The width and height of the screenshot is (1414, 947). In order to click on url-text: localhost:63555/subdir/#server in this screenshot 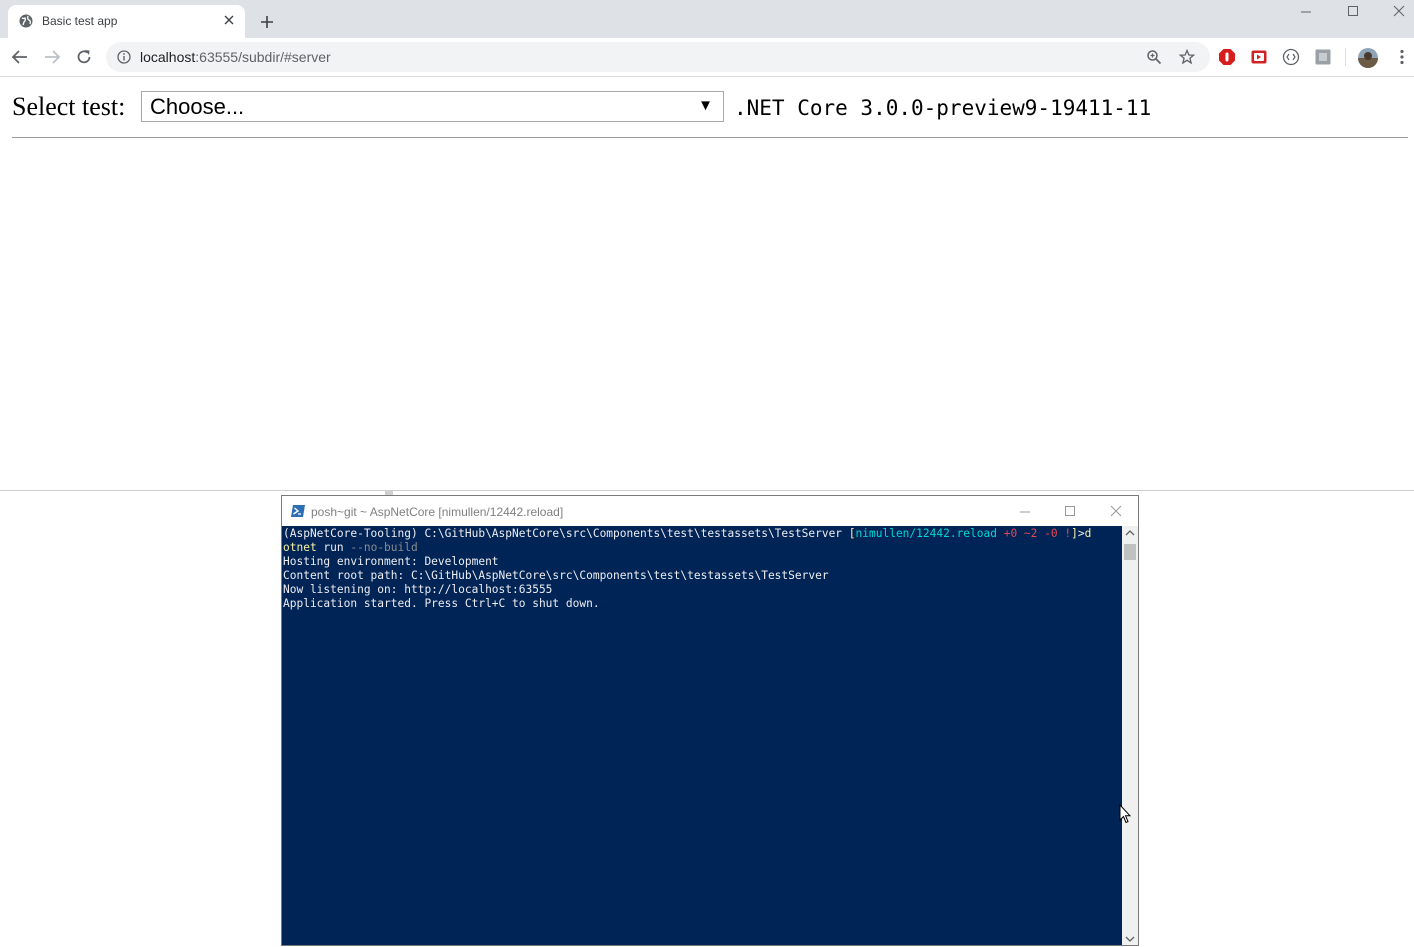, I will do `click(235, 57)`.